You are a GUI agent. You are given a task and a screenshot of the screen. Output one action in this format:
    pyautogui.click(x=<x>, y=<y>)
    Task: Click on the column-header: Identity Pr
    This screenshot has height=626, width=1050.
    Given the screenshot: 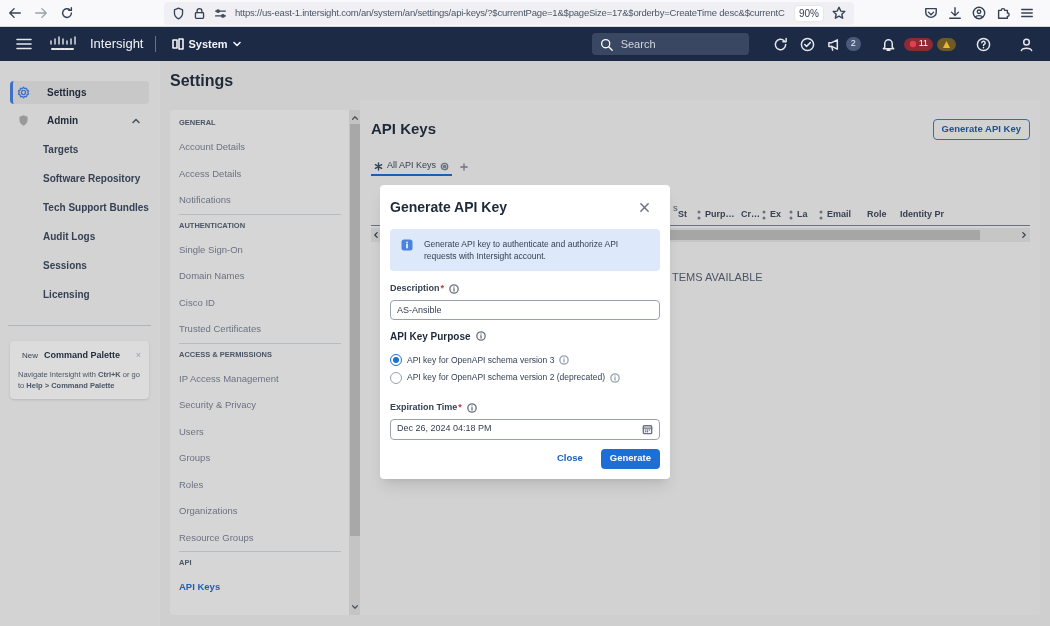 What is the action you would take?
    pyautogui.click(x=922, y=215)
    